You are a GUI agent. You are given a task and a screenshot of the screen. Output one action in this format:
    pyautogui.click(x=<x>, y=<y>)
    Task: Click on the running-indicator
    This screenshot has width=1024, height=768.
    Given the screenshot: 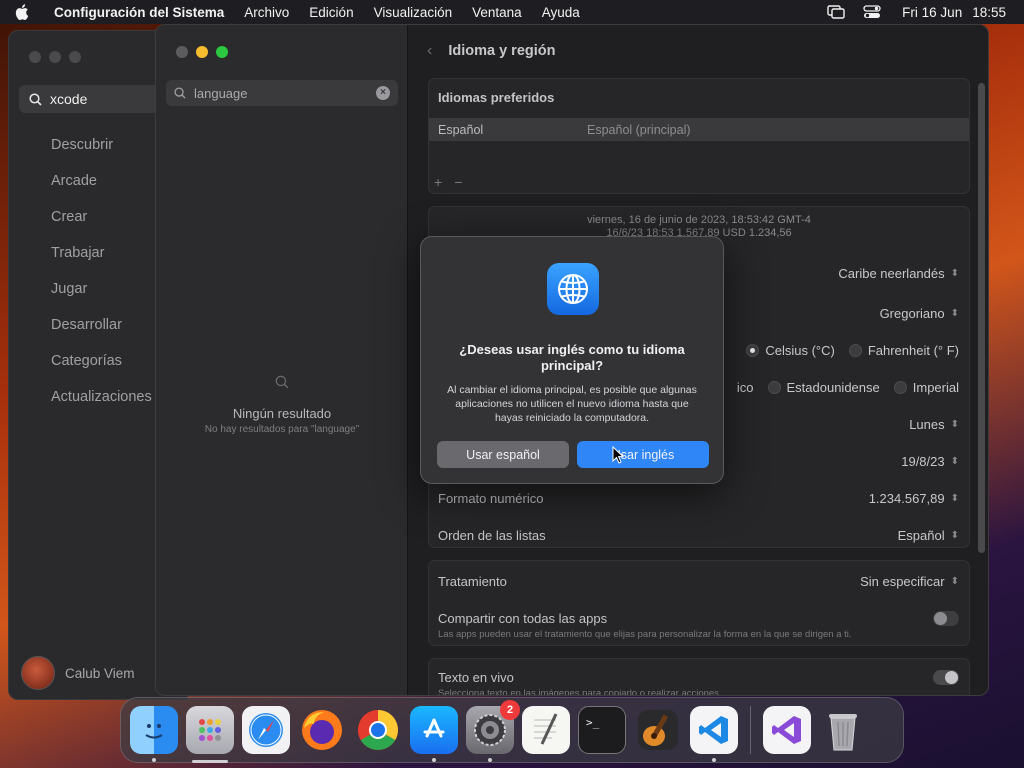 What is the action you would take?
    pyautogui.click(x=490, y=760)
    